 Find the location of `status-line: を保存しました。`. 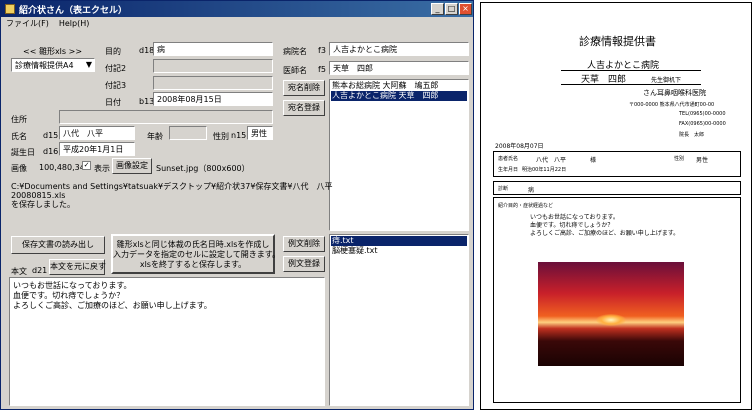

status-line: を保存しました。 is located at coordinates (43, 204).